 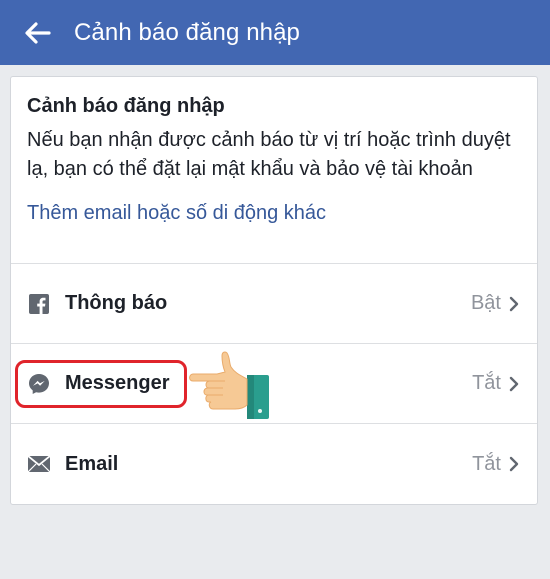 I want to click on pointing-hand-icon, so click(x=229, y=385).